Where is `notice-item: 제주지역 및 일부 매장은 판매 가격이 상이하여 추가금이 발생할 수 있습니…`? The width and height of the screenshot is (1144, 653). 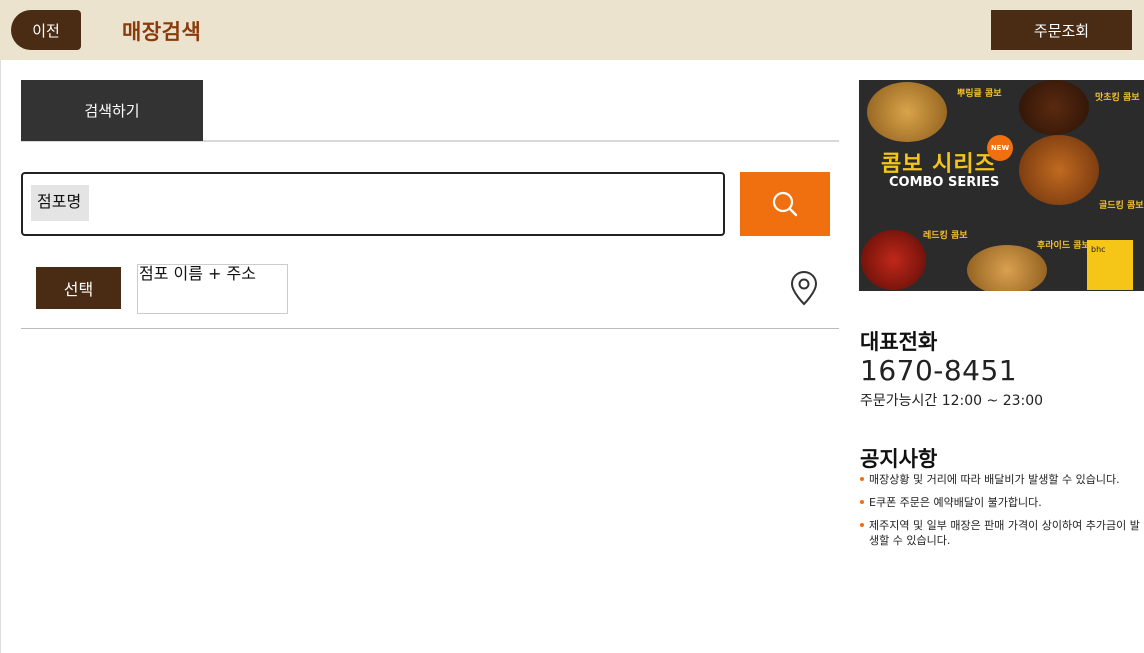 notice-item: 제주지역 및 일부 매장은 판매 가격이 상이하여 추가금이 발생할 수 있습니… is located at coordinates (1002, 533).